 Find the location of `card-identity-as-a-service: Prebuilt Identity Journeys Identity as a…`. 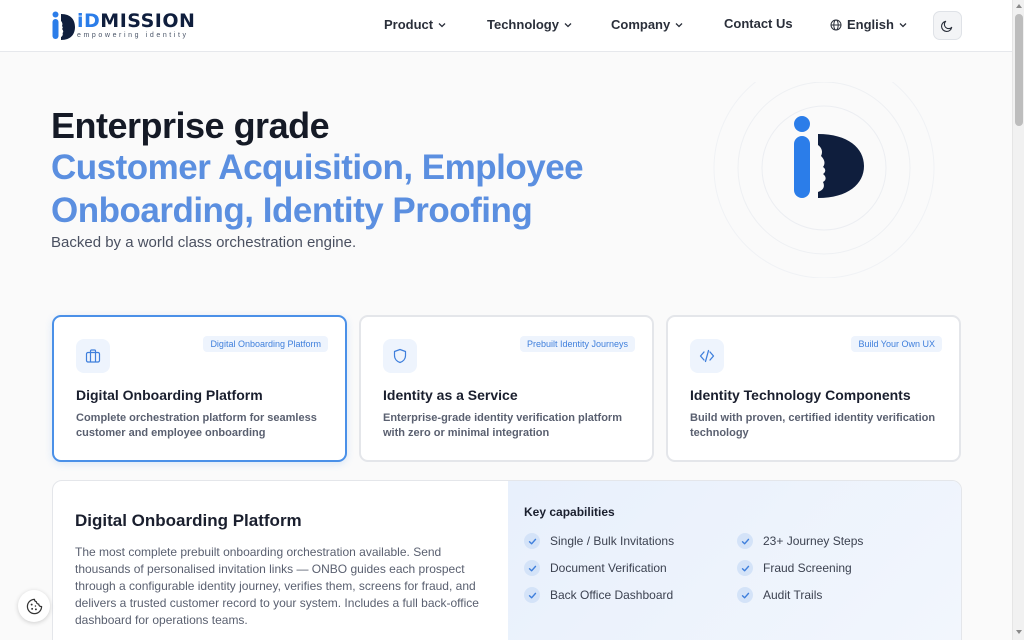

card-identity-as-a-service: Prebuilt Identity Journeys Identity as a… is located at coordinates (506, 388).